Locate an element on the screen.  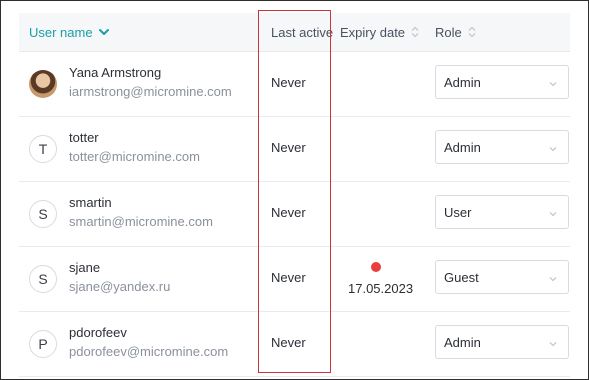
column-header-expiry-date: Expiry date is located at coordinates (379, 32).